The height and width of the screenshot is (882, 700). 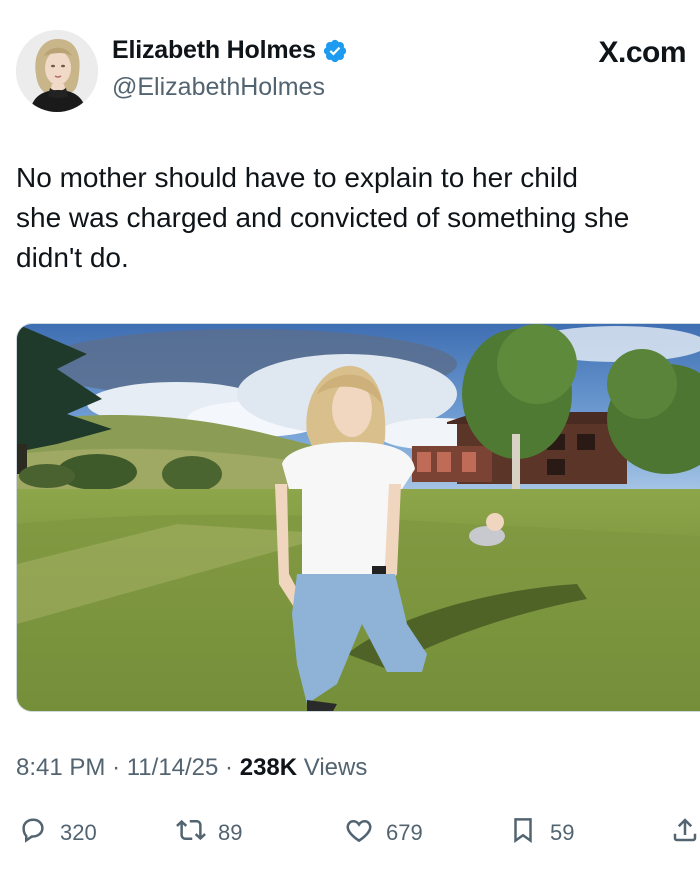 What do you see at coordinates (218, 87) in the screenshot?
I see `author-handle: @ElizabethHolmes` at bounding box center [218, 87].